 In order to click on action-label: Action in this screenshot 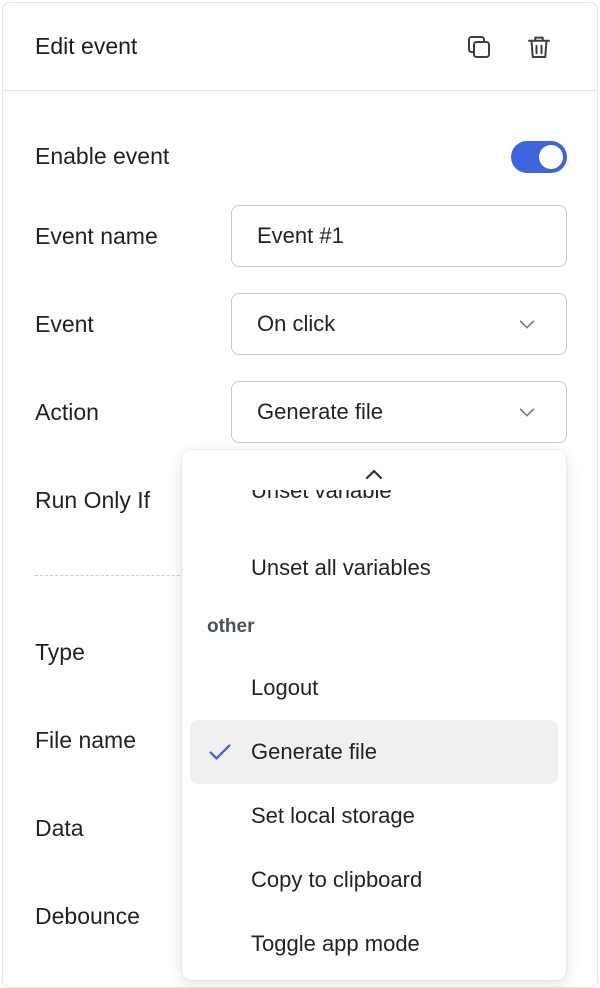, I will do `click(67, 412)`.